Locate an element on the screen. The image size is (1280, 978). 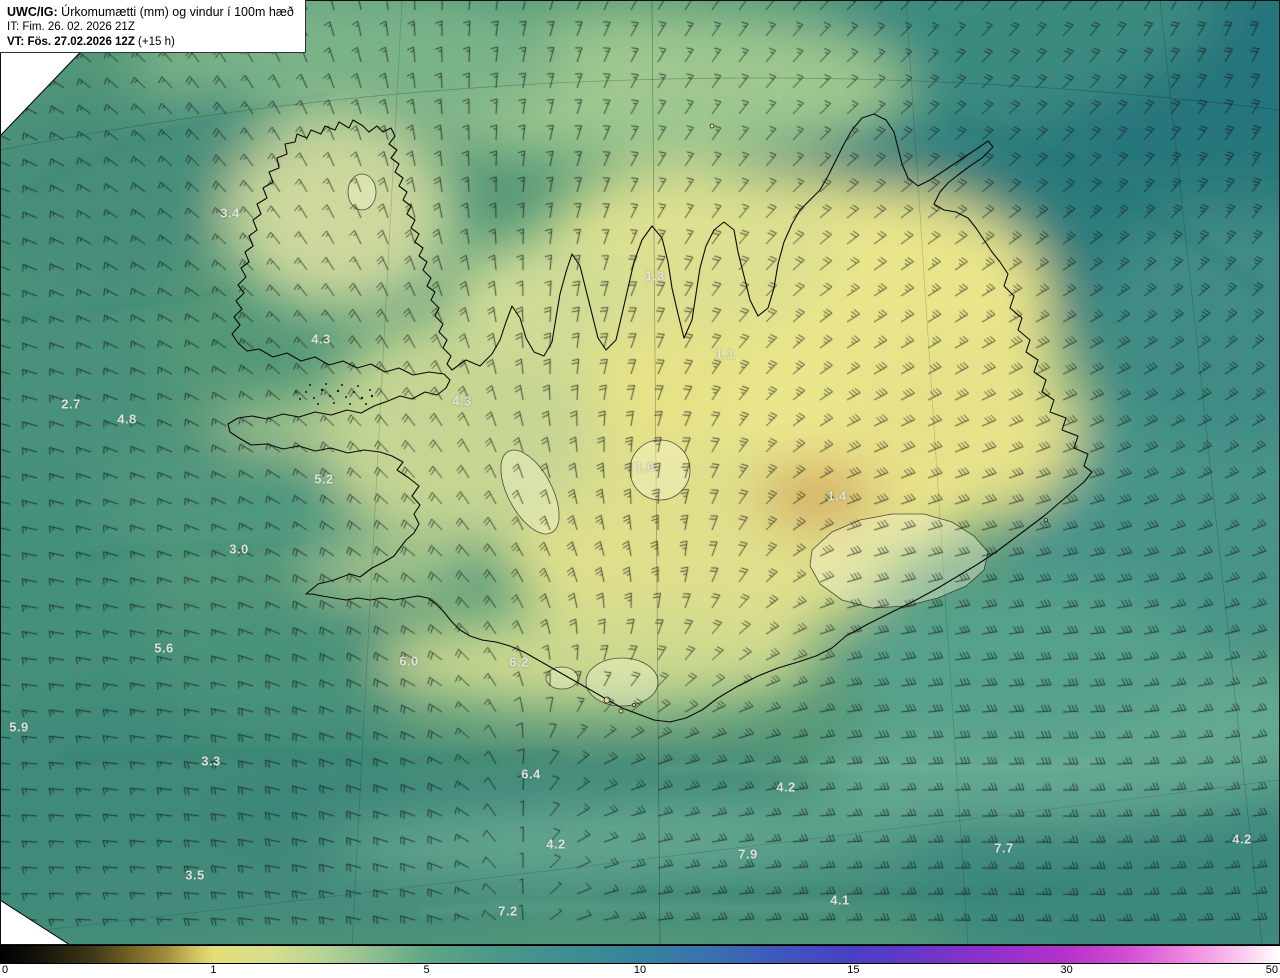
valid-time: VT: Fös. 27.02.2026 12Z is located at coordinates (71, 42).